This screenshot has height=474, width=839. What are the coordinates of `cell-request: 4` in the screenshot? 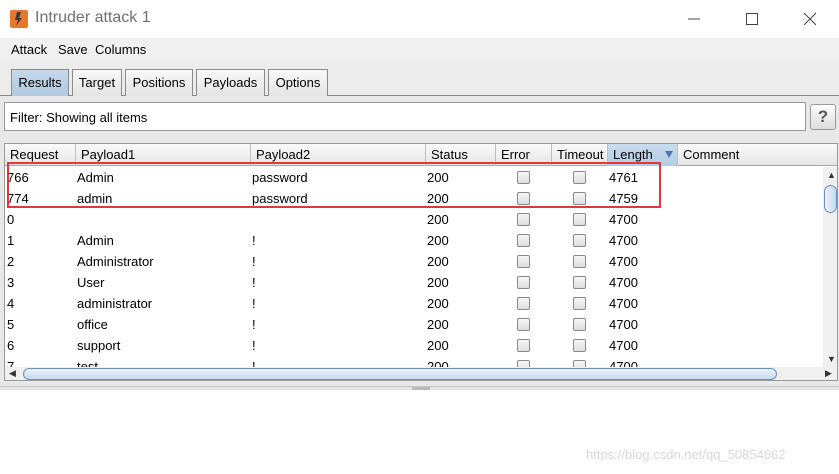 It's located at (11, 303).